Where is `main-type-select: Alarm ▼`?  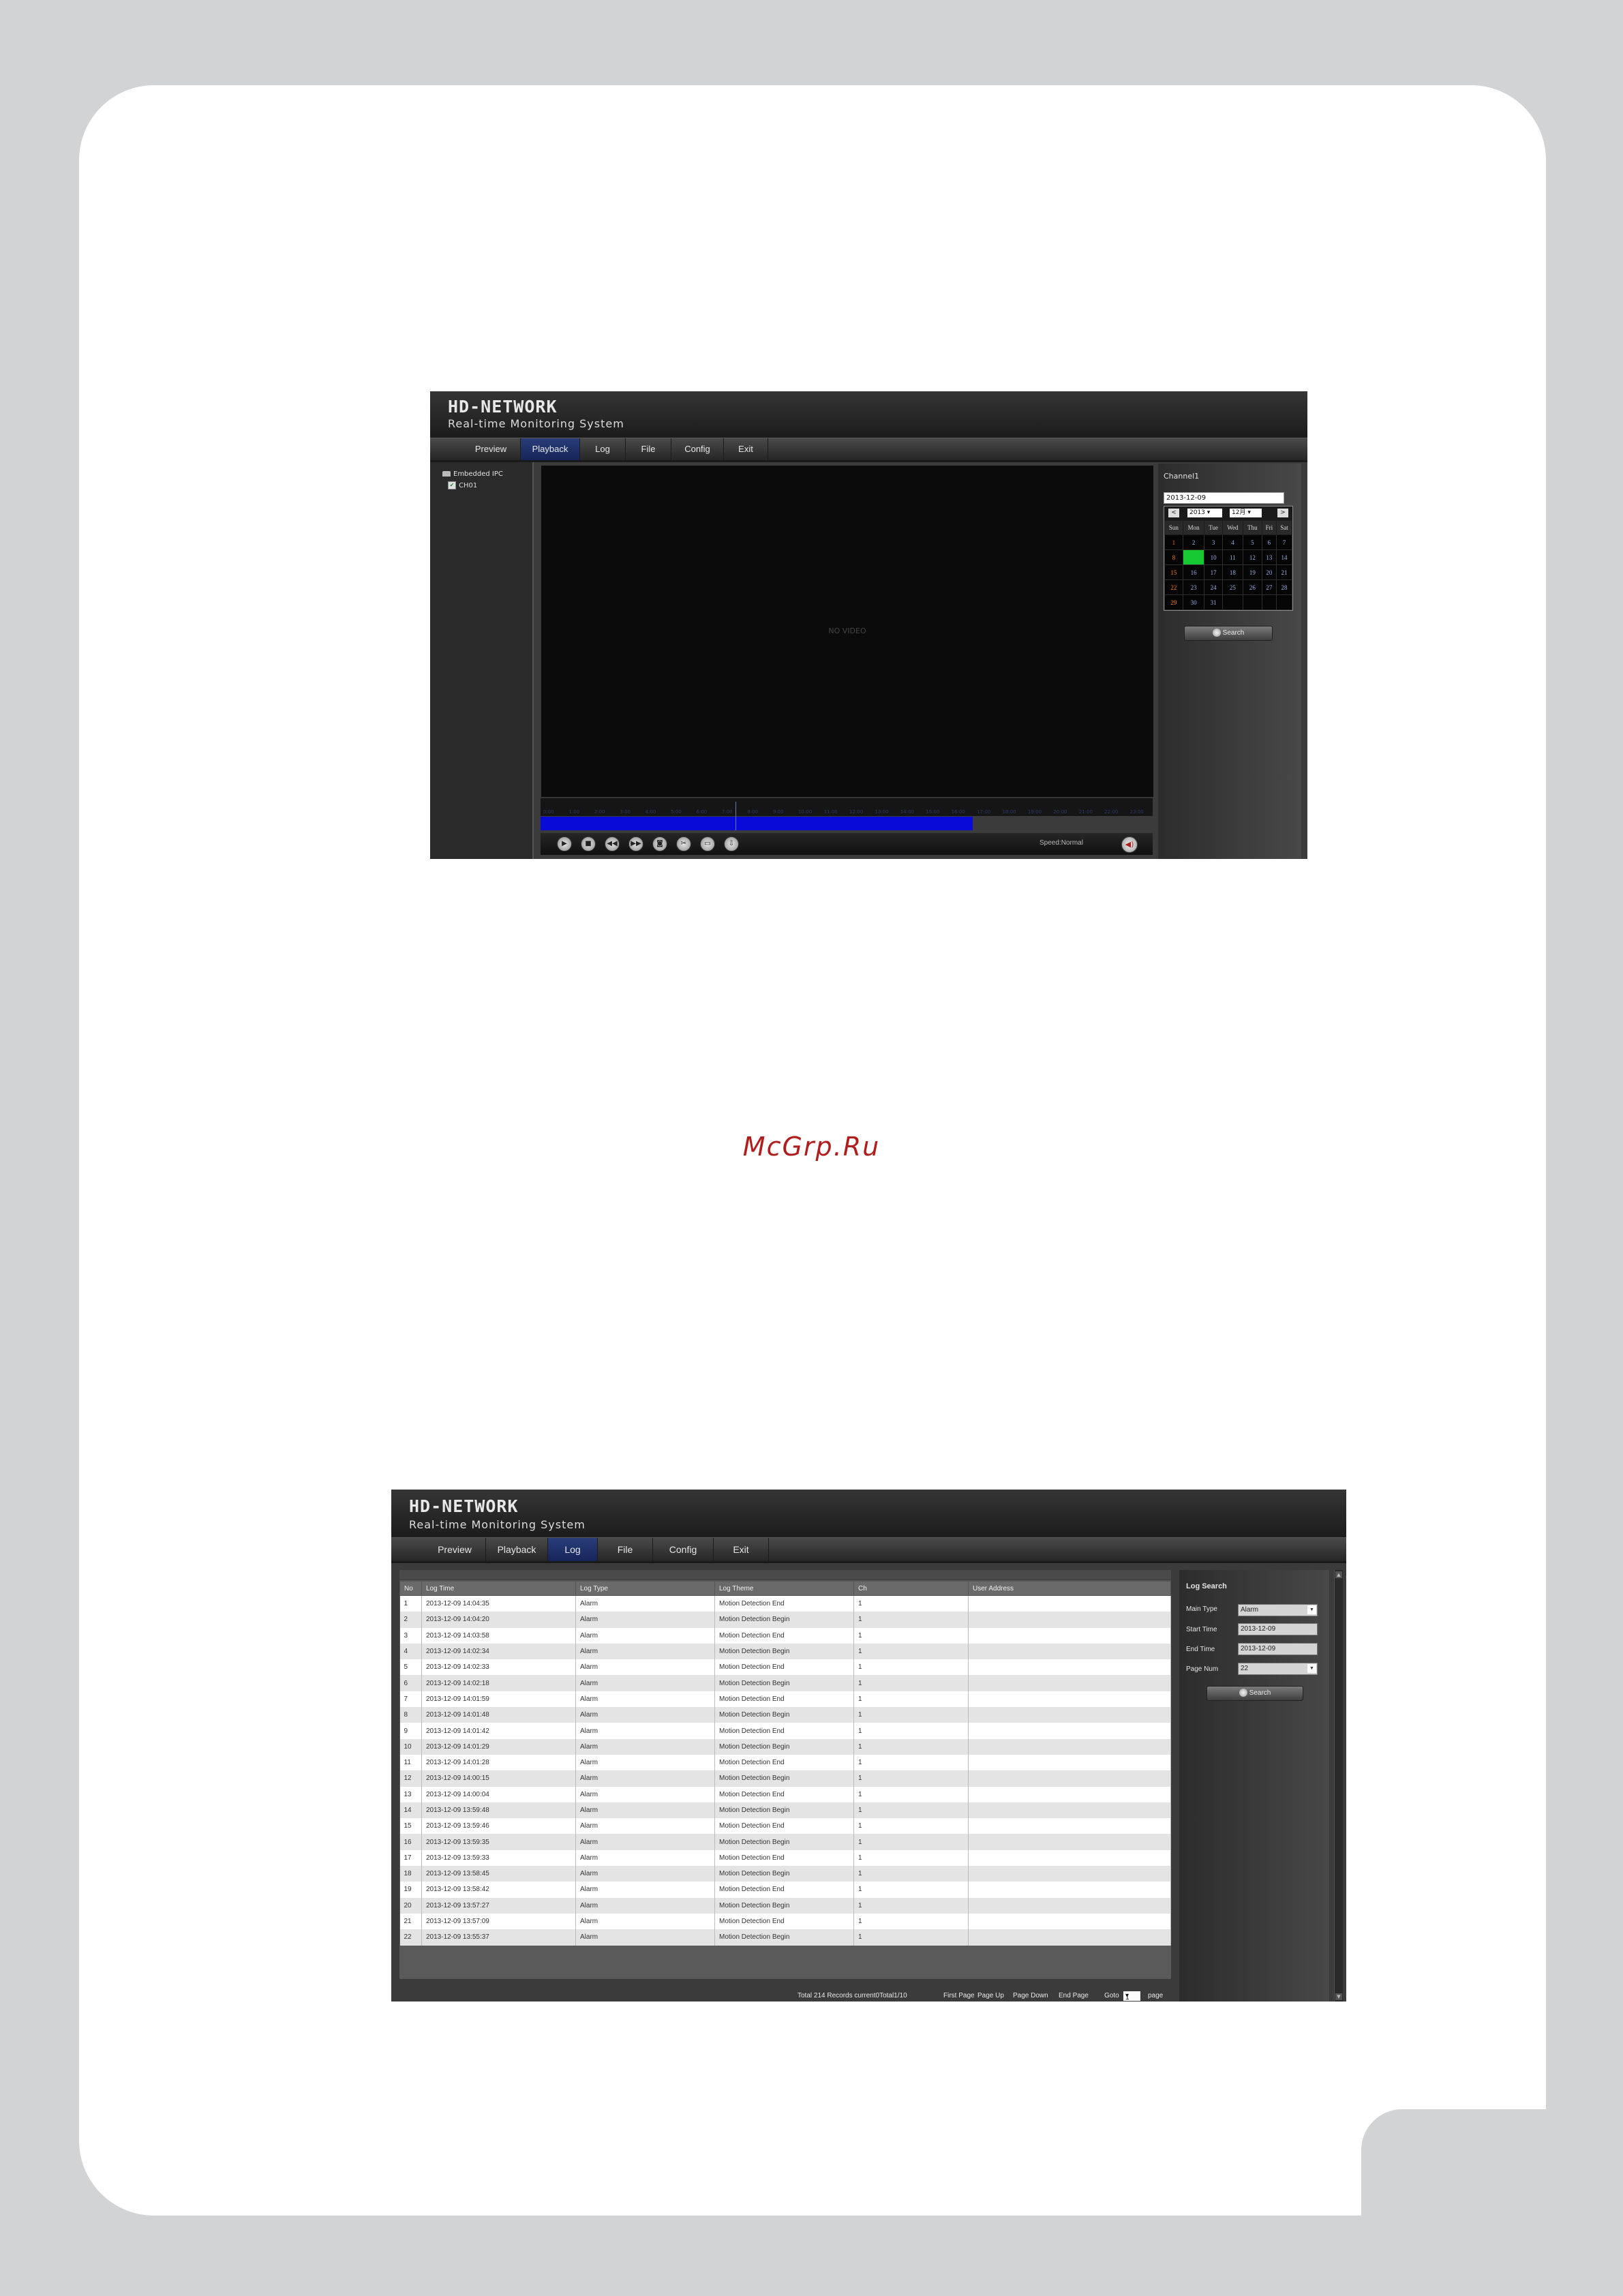
main-type-select: Alarm ▼ is located at coordinates (1278, 1610).